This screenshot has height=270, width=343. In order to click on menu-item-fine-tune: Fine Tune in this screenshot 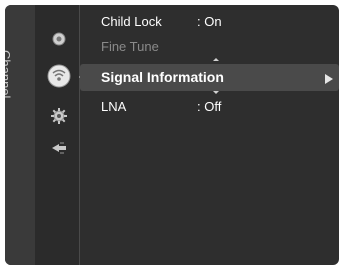, I will do `click(130, 46)`.